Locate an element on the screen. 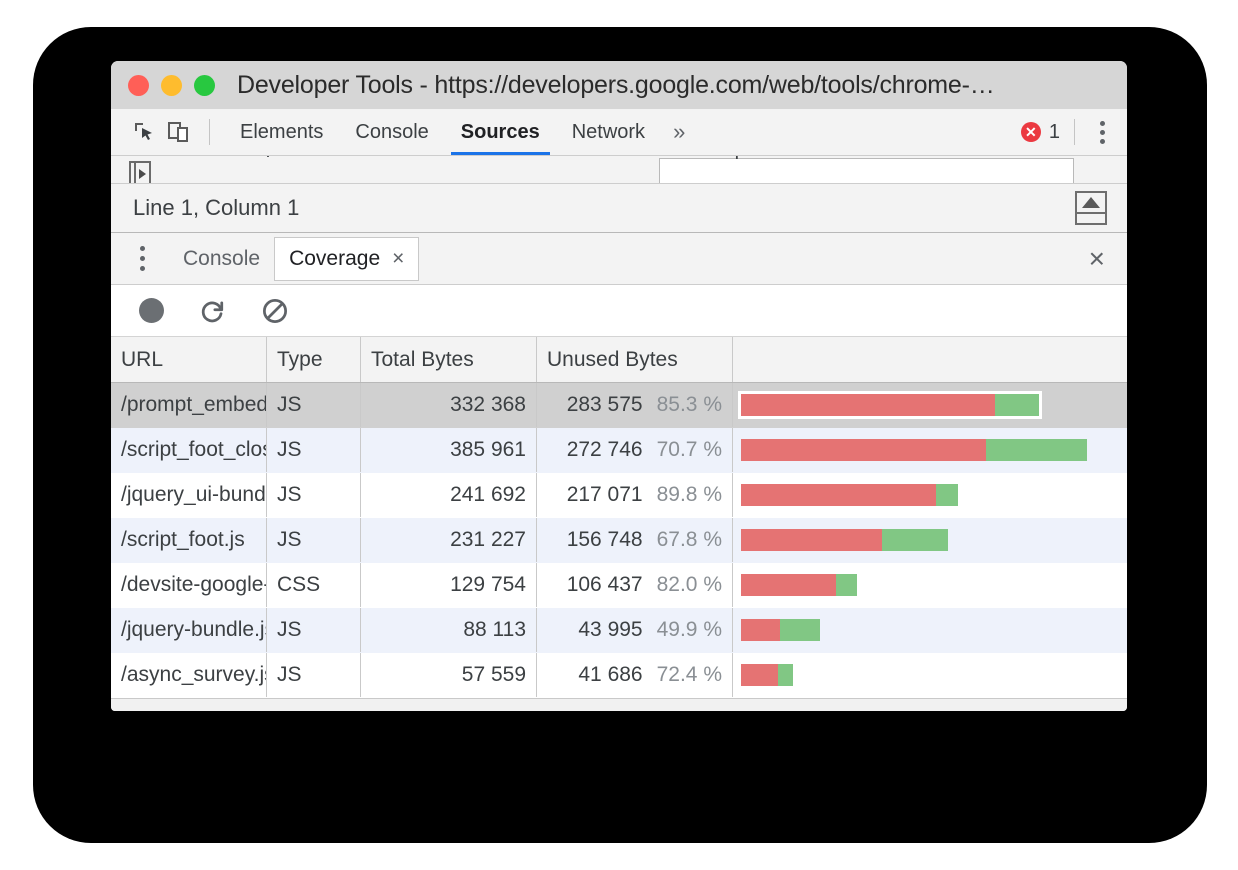 Image resolution: width=1238 pixels, height=870 pixels. drawer-tab-bar: Console Coverage × × is located at coordinates (619, 259).